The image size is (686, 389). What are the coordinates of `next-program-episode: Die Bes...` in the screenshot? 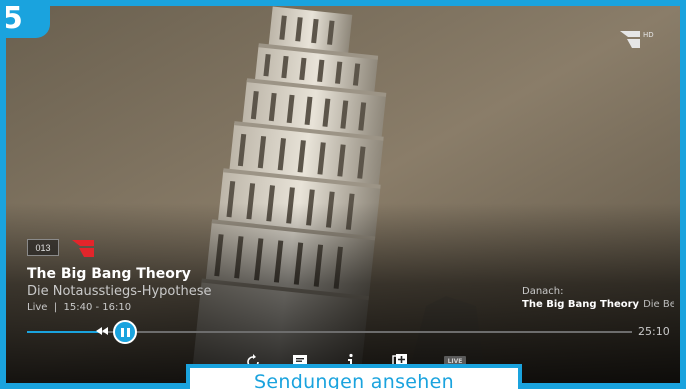 It's located at (658, 304).